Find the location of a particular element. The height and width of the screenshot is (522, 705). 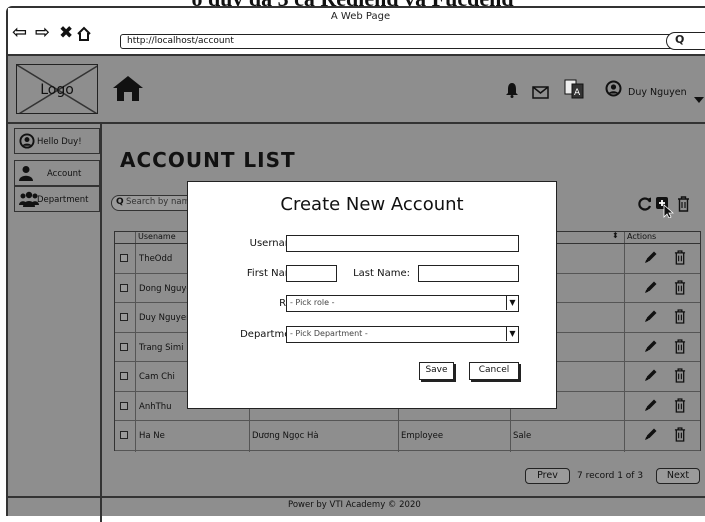

users-icon is located at coordinates (29, 200).